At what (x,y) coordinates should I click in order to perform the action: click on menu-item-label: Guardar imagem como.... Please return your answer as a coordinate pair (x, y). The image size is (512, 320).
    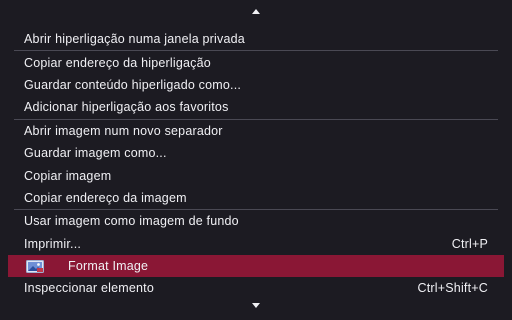
    Looking at the image, I should click on (95, 153).